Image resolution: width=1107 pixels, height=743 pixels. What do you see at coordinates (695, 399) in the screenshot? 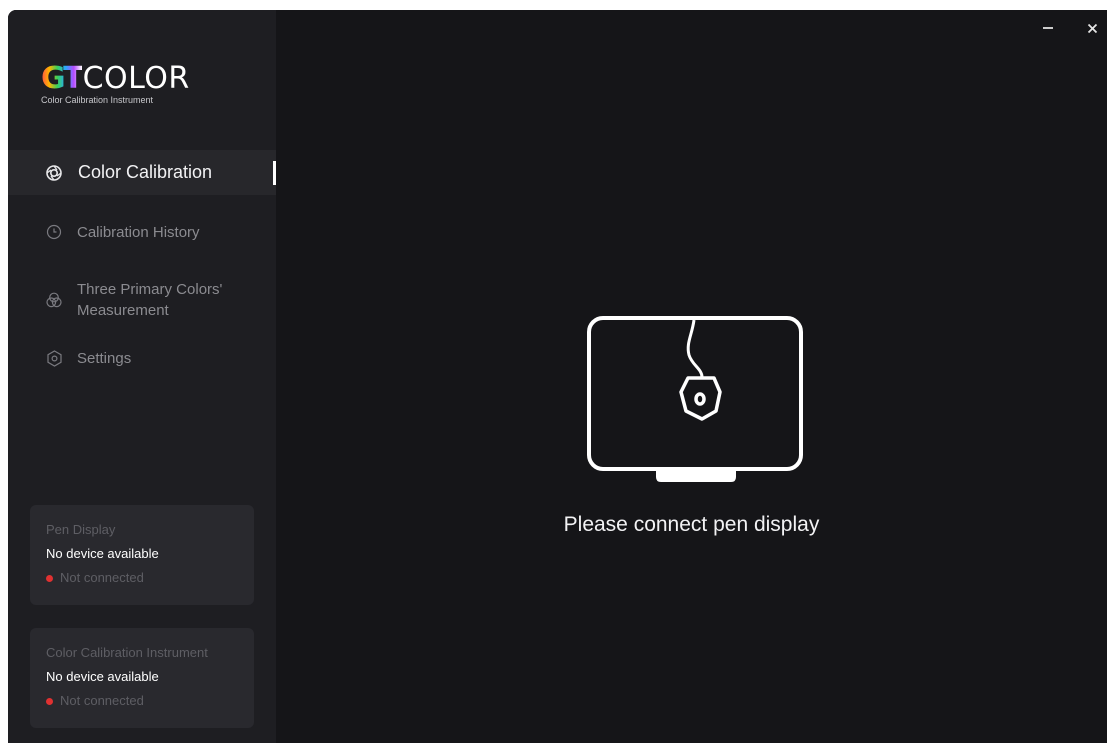
I see `pen-display-with-sensor-icon` at bounding box center [695, 399].